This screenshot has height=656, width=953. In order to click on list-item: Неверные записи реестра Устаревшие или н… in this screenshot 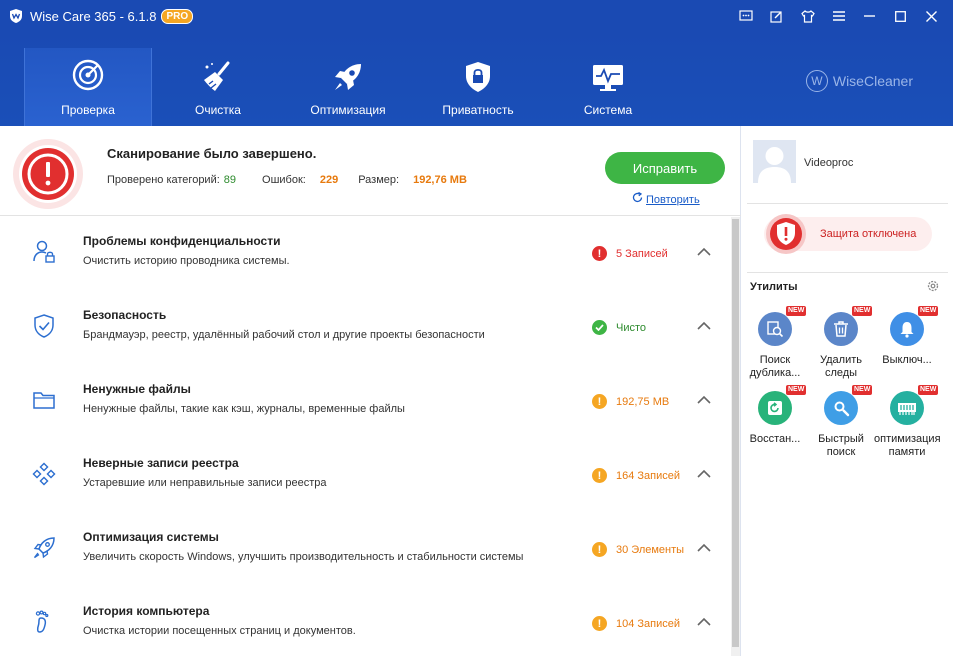, I will do `click(364, 476)`.